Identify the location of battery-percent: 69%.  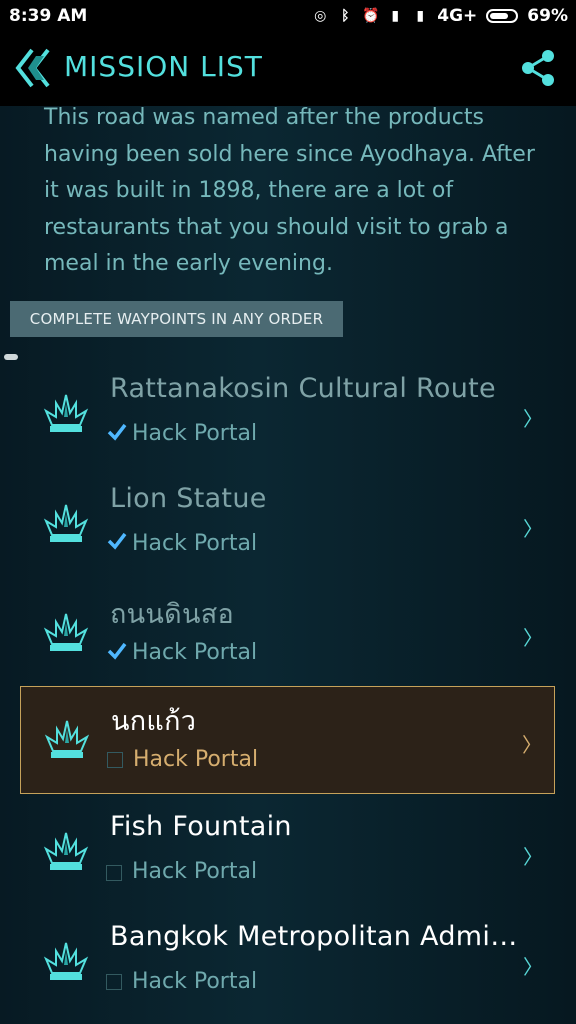
(547, 16).